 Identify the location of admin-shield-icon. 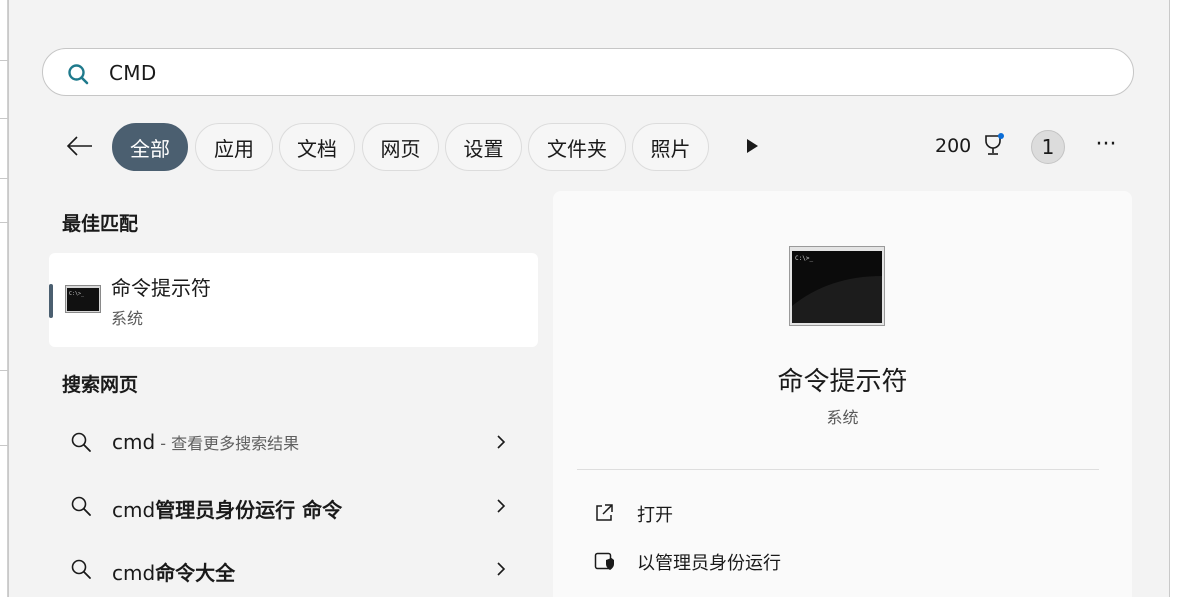
(604, 561).